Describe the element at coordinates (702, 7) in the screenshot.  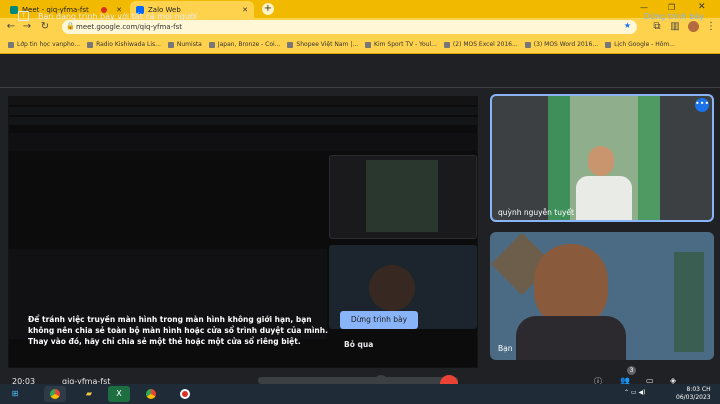
I see `close-window-icon: ✕` at that location.